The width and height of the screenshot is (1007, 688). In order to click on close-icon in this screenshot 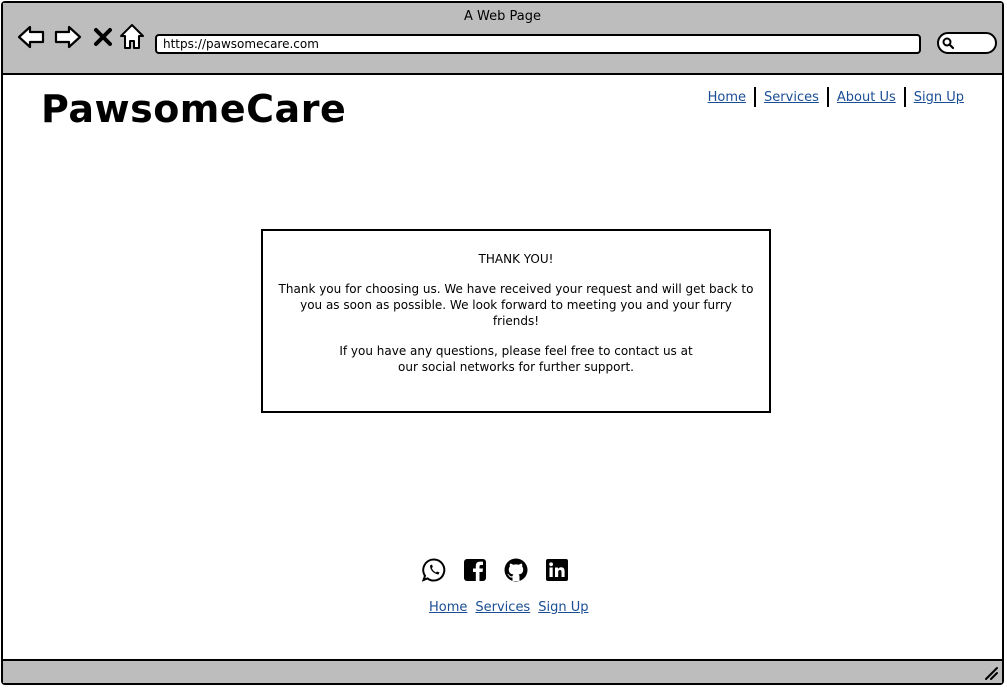, I will do `click(103, 37)`.